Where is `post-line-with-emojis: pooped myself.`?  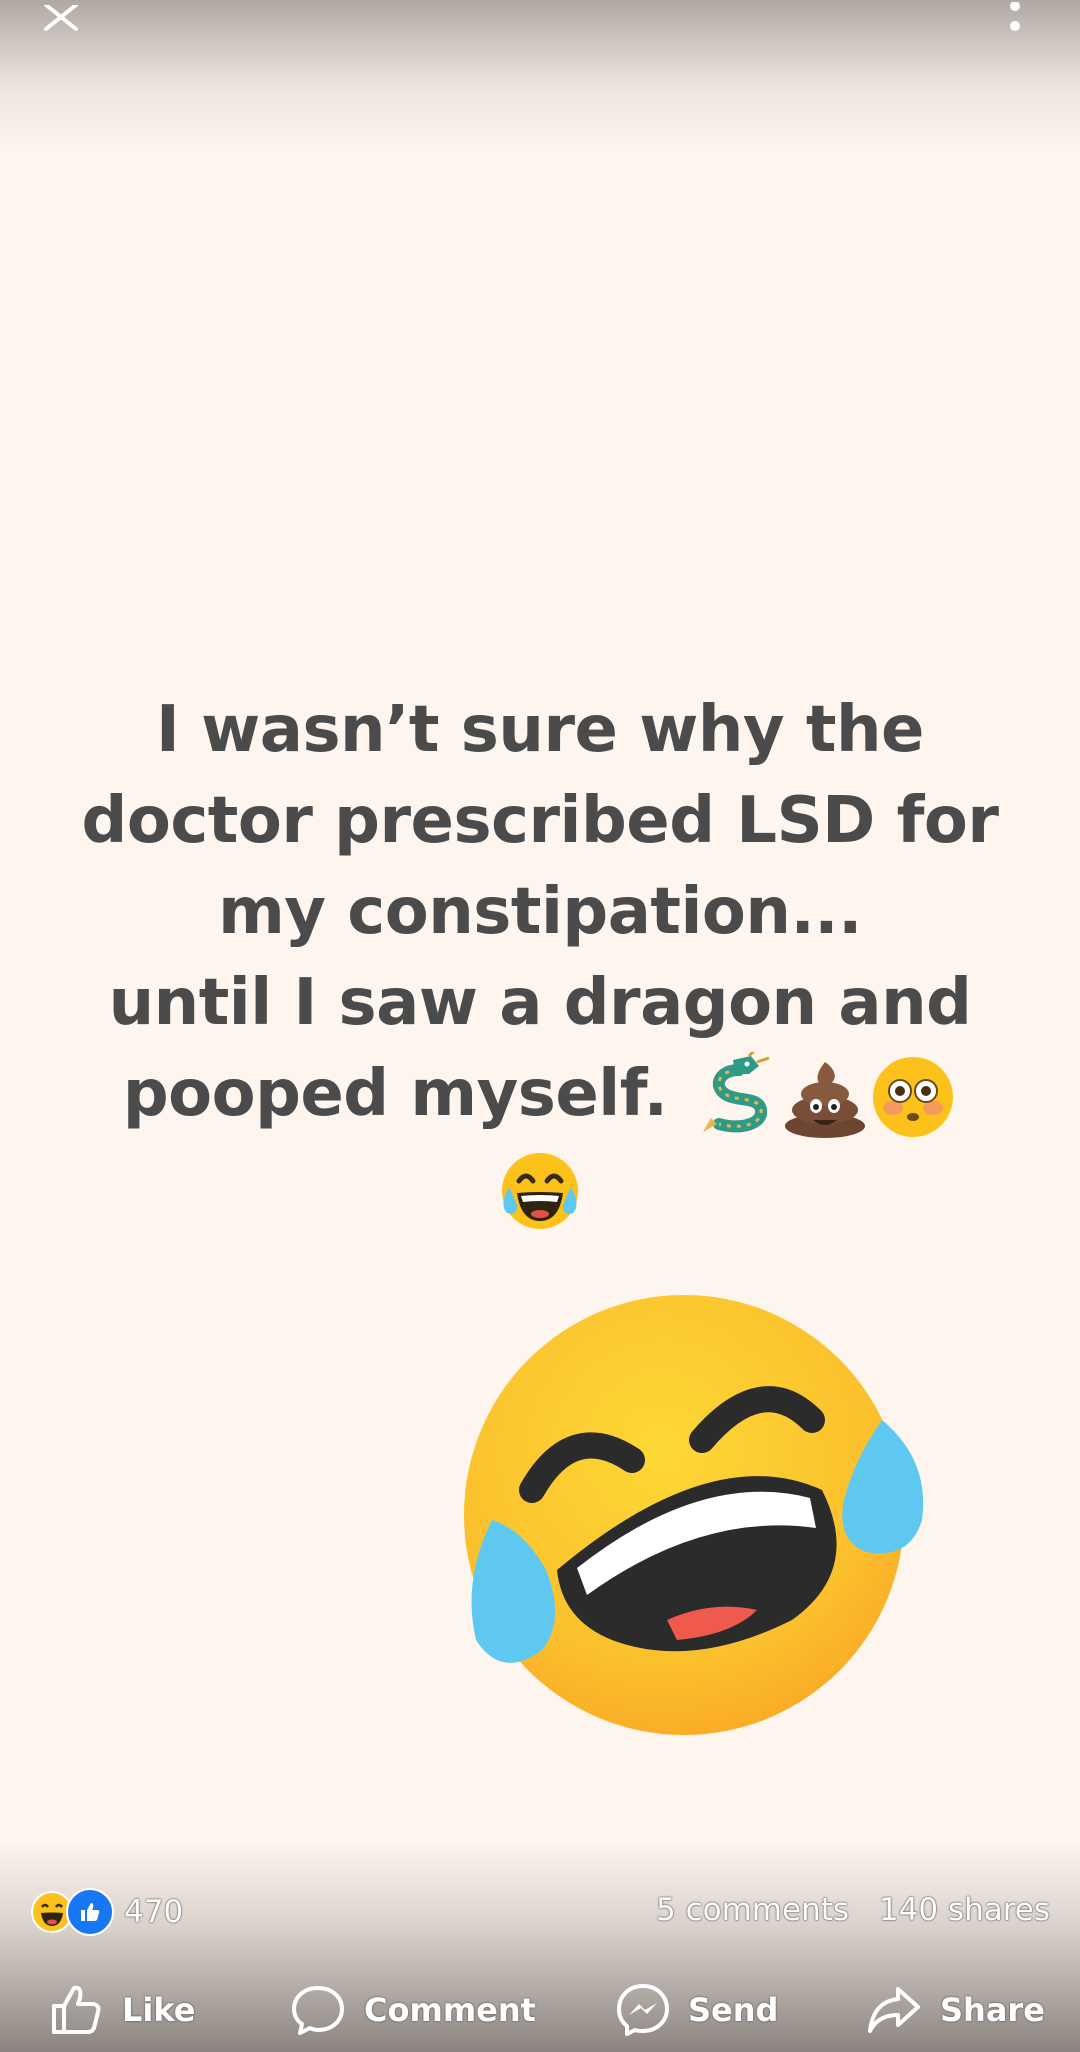
post-line-with-emojis: pooped myself. is located at coordinates (540, 1095).